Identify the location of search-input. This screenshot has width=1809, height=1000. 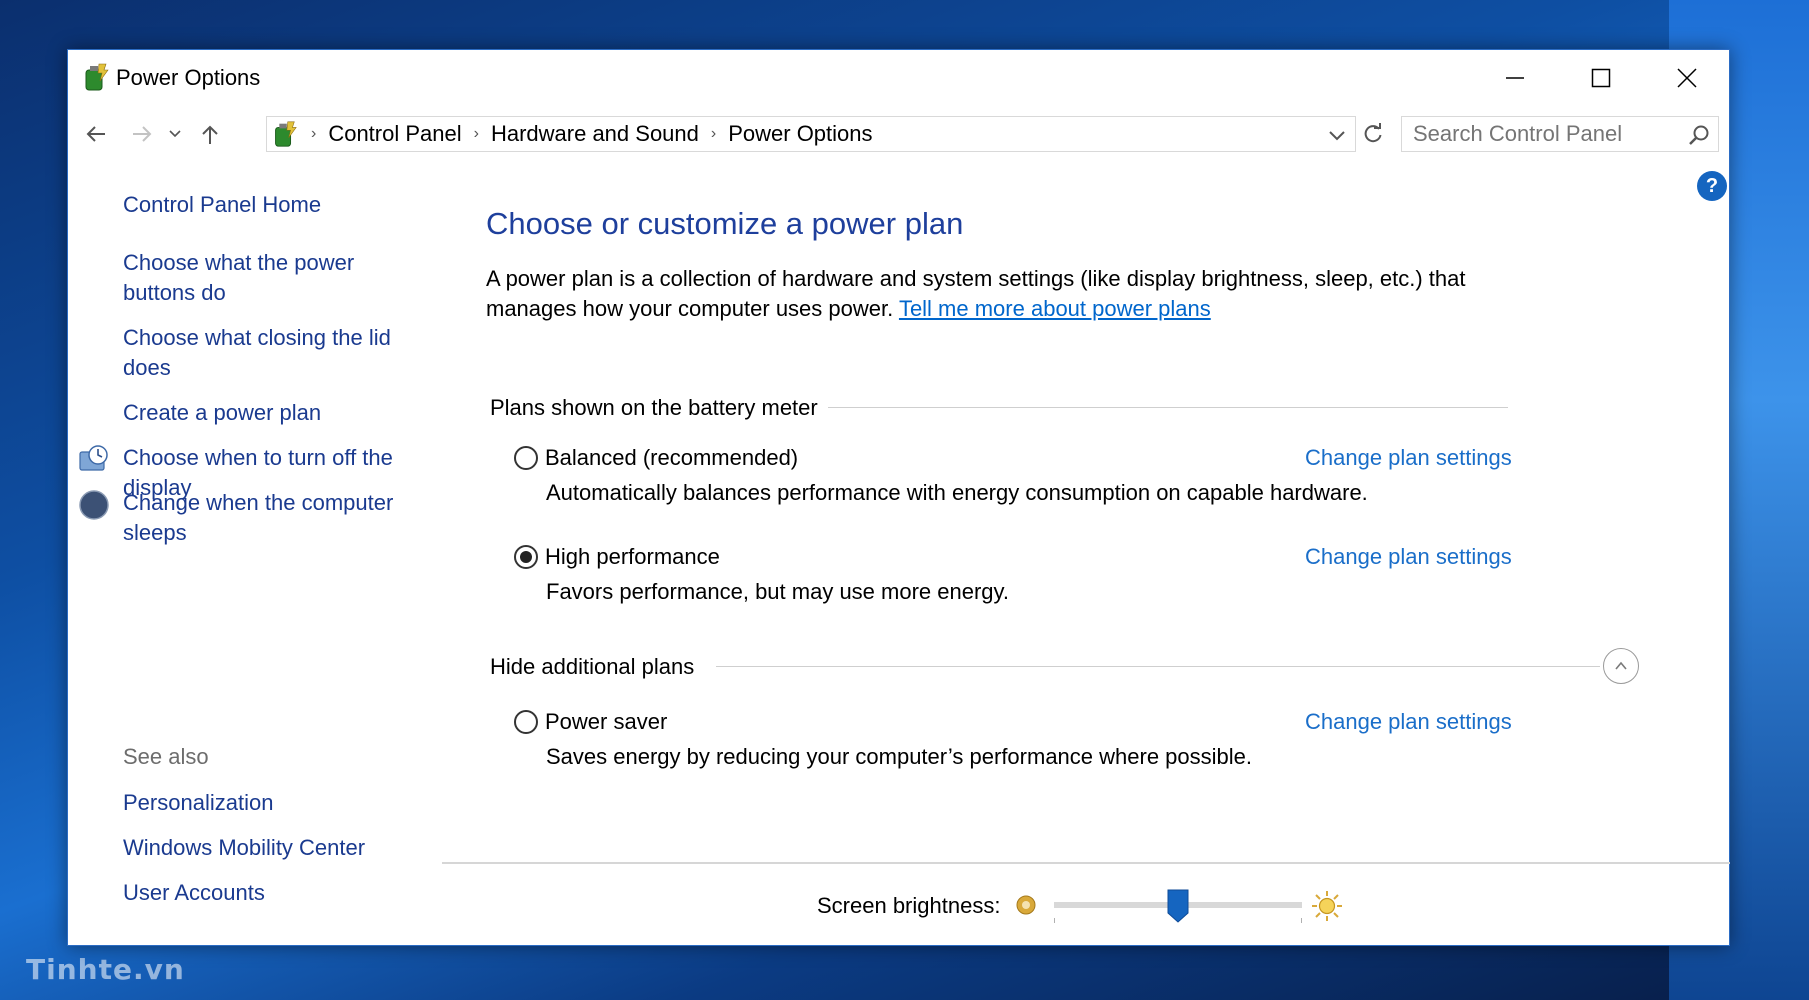
(1565, 134).